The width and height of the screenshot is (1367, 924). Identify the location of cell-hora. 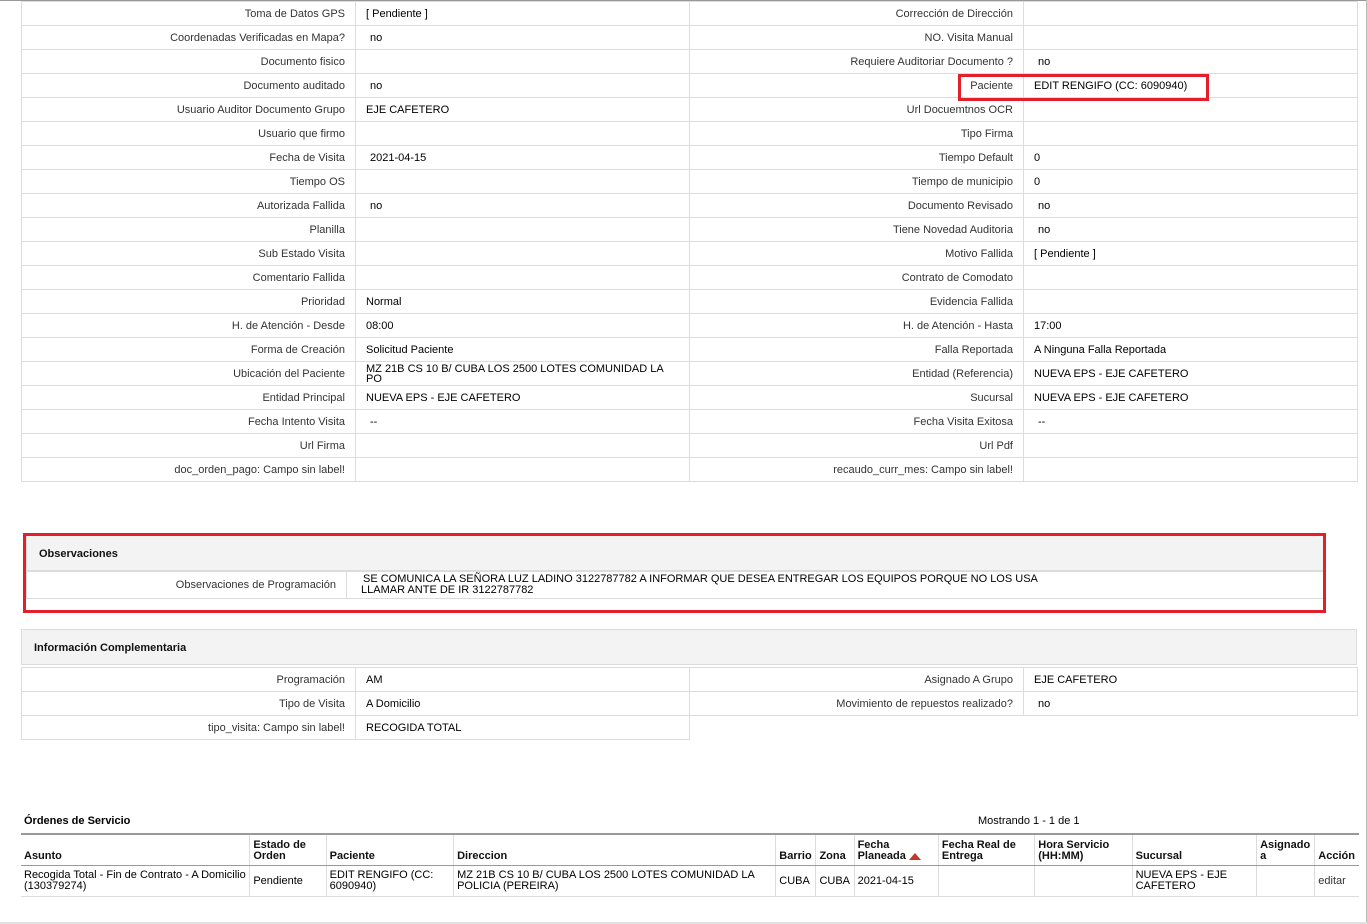
(1083, 881).